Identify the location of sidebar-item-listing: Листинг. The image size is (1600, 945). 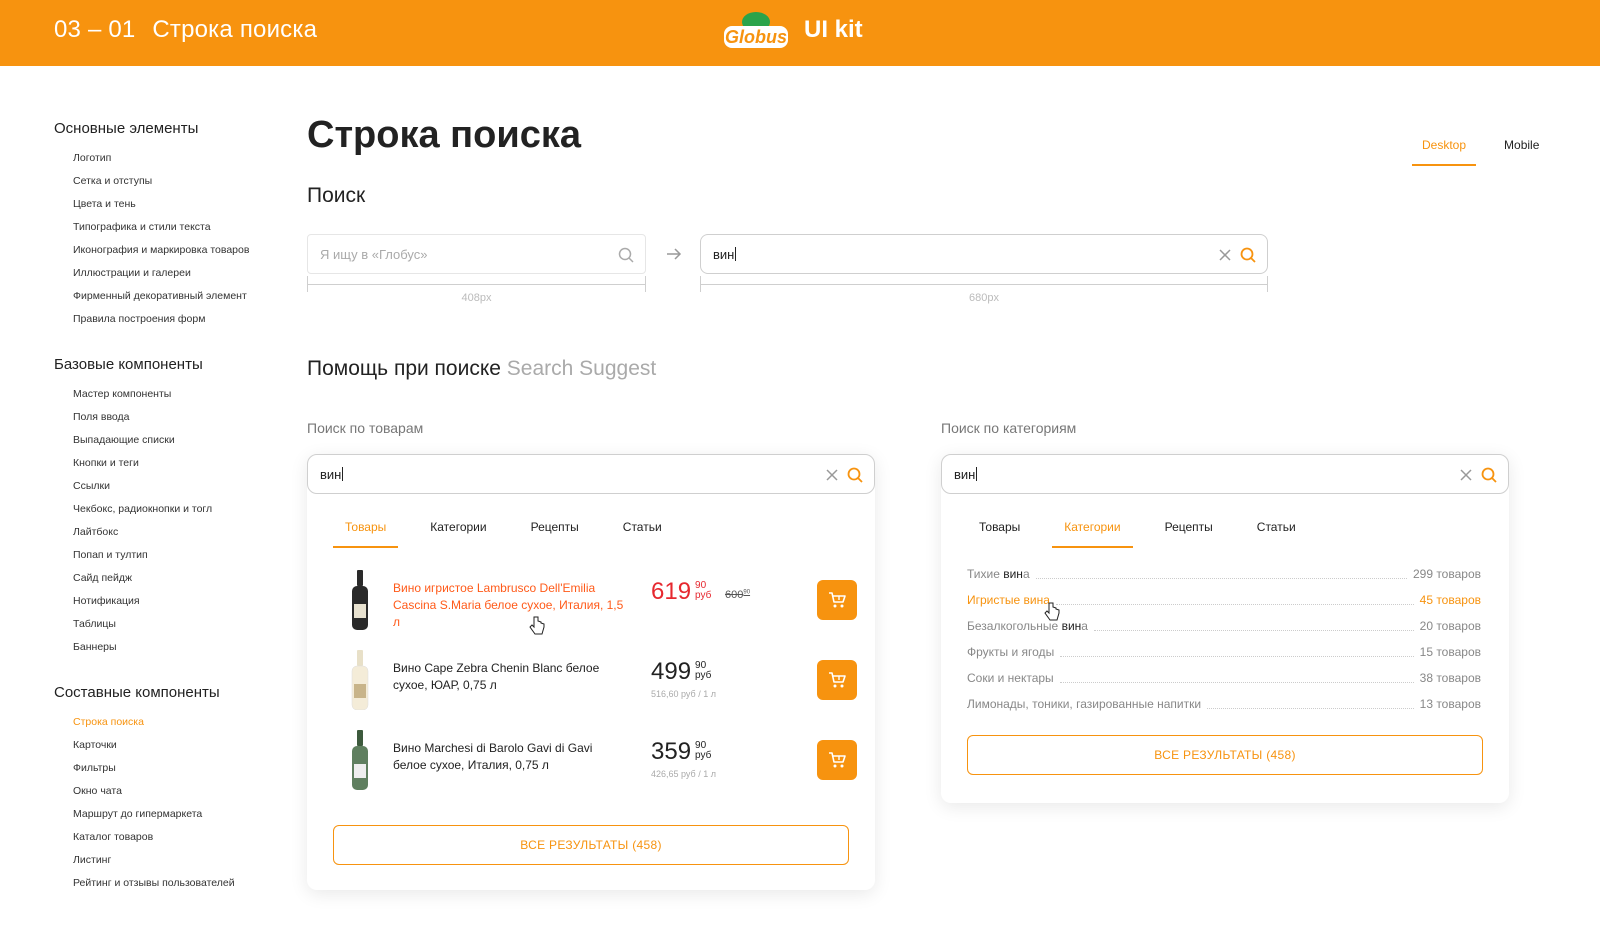
(164, 860).